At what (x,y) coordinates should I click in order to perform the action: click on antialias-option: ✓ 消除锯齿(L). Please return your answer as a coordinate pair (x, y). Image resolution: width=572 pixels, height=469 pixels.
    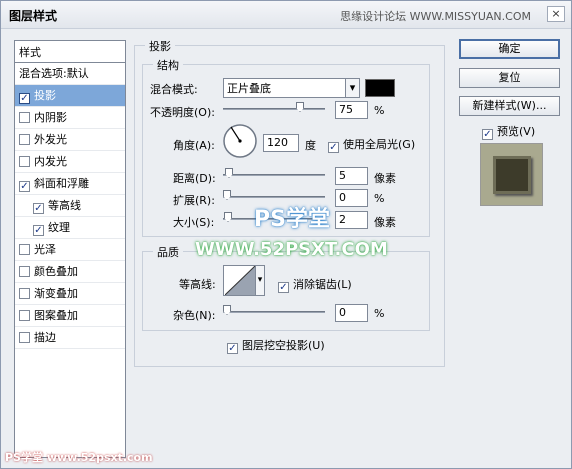
    Looking at the image, I should click on (315, 284).